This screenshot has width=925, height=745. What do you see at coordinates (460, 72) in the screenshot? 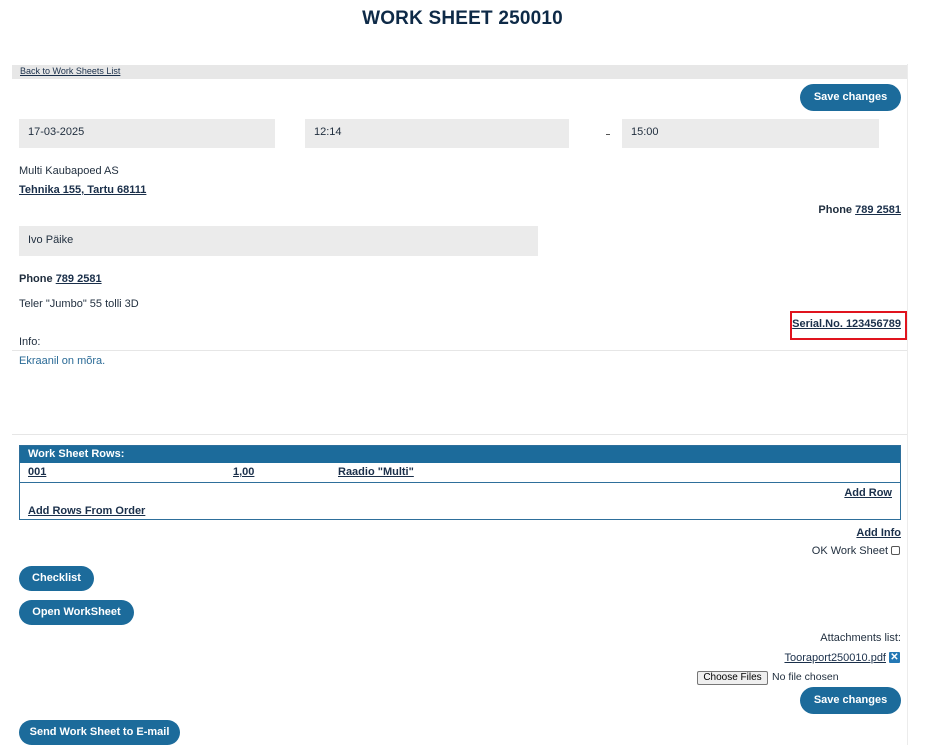
I see `back-bar: Back to Work Sheets List` at bounding box center [460, 72].